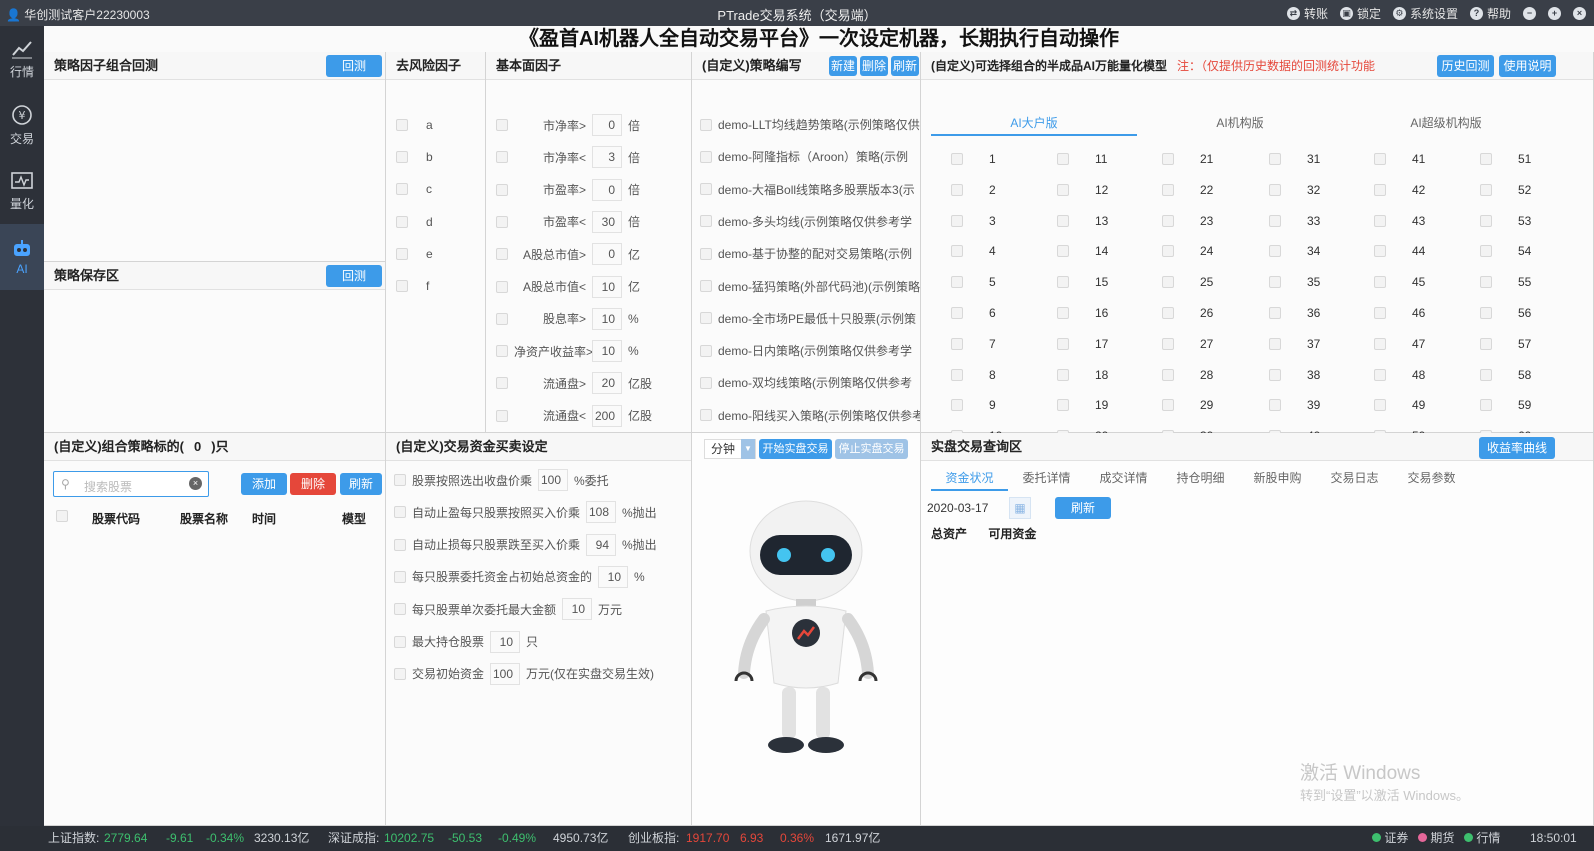 The width and height of the screenshot is (1594, 851). Describe the element at coordinates (1505, 375) in the screenshot. I see `ai-model-option: 58` at that location.